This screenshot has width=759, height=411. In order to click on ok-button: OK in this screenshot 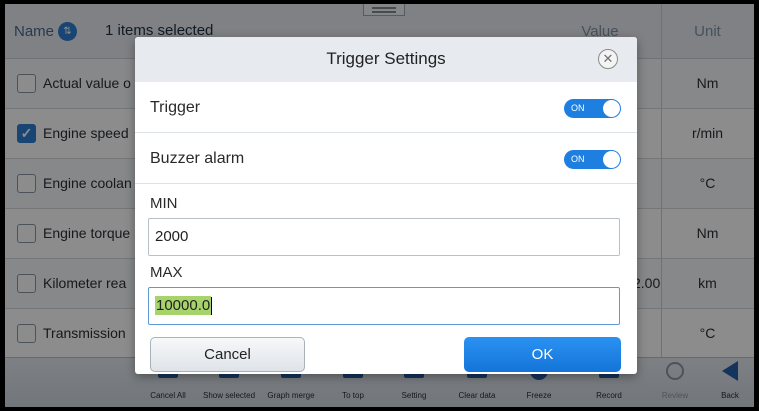, I will do `click(542, 354)`.